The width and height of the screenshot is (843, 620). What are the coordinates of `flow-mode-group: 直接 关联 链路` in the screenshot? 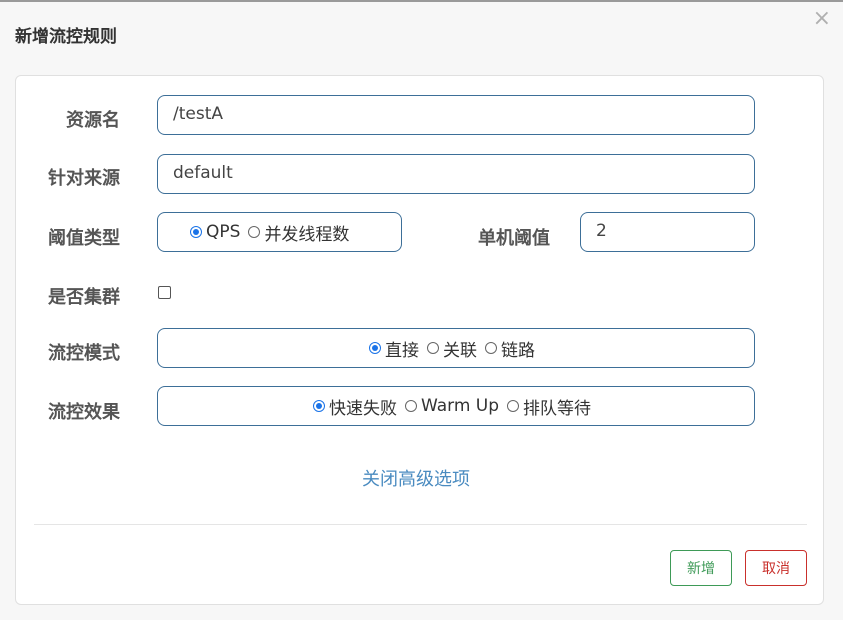 It's located at (456, 348).